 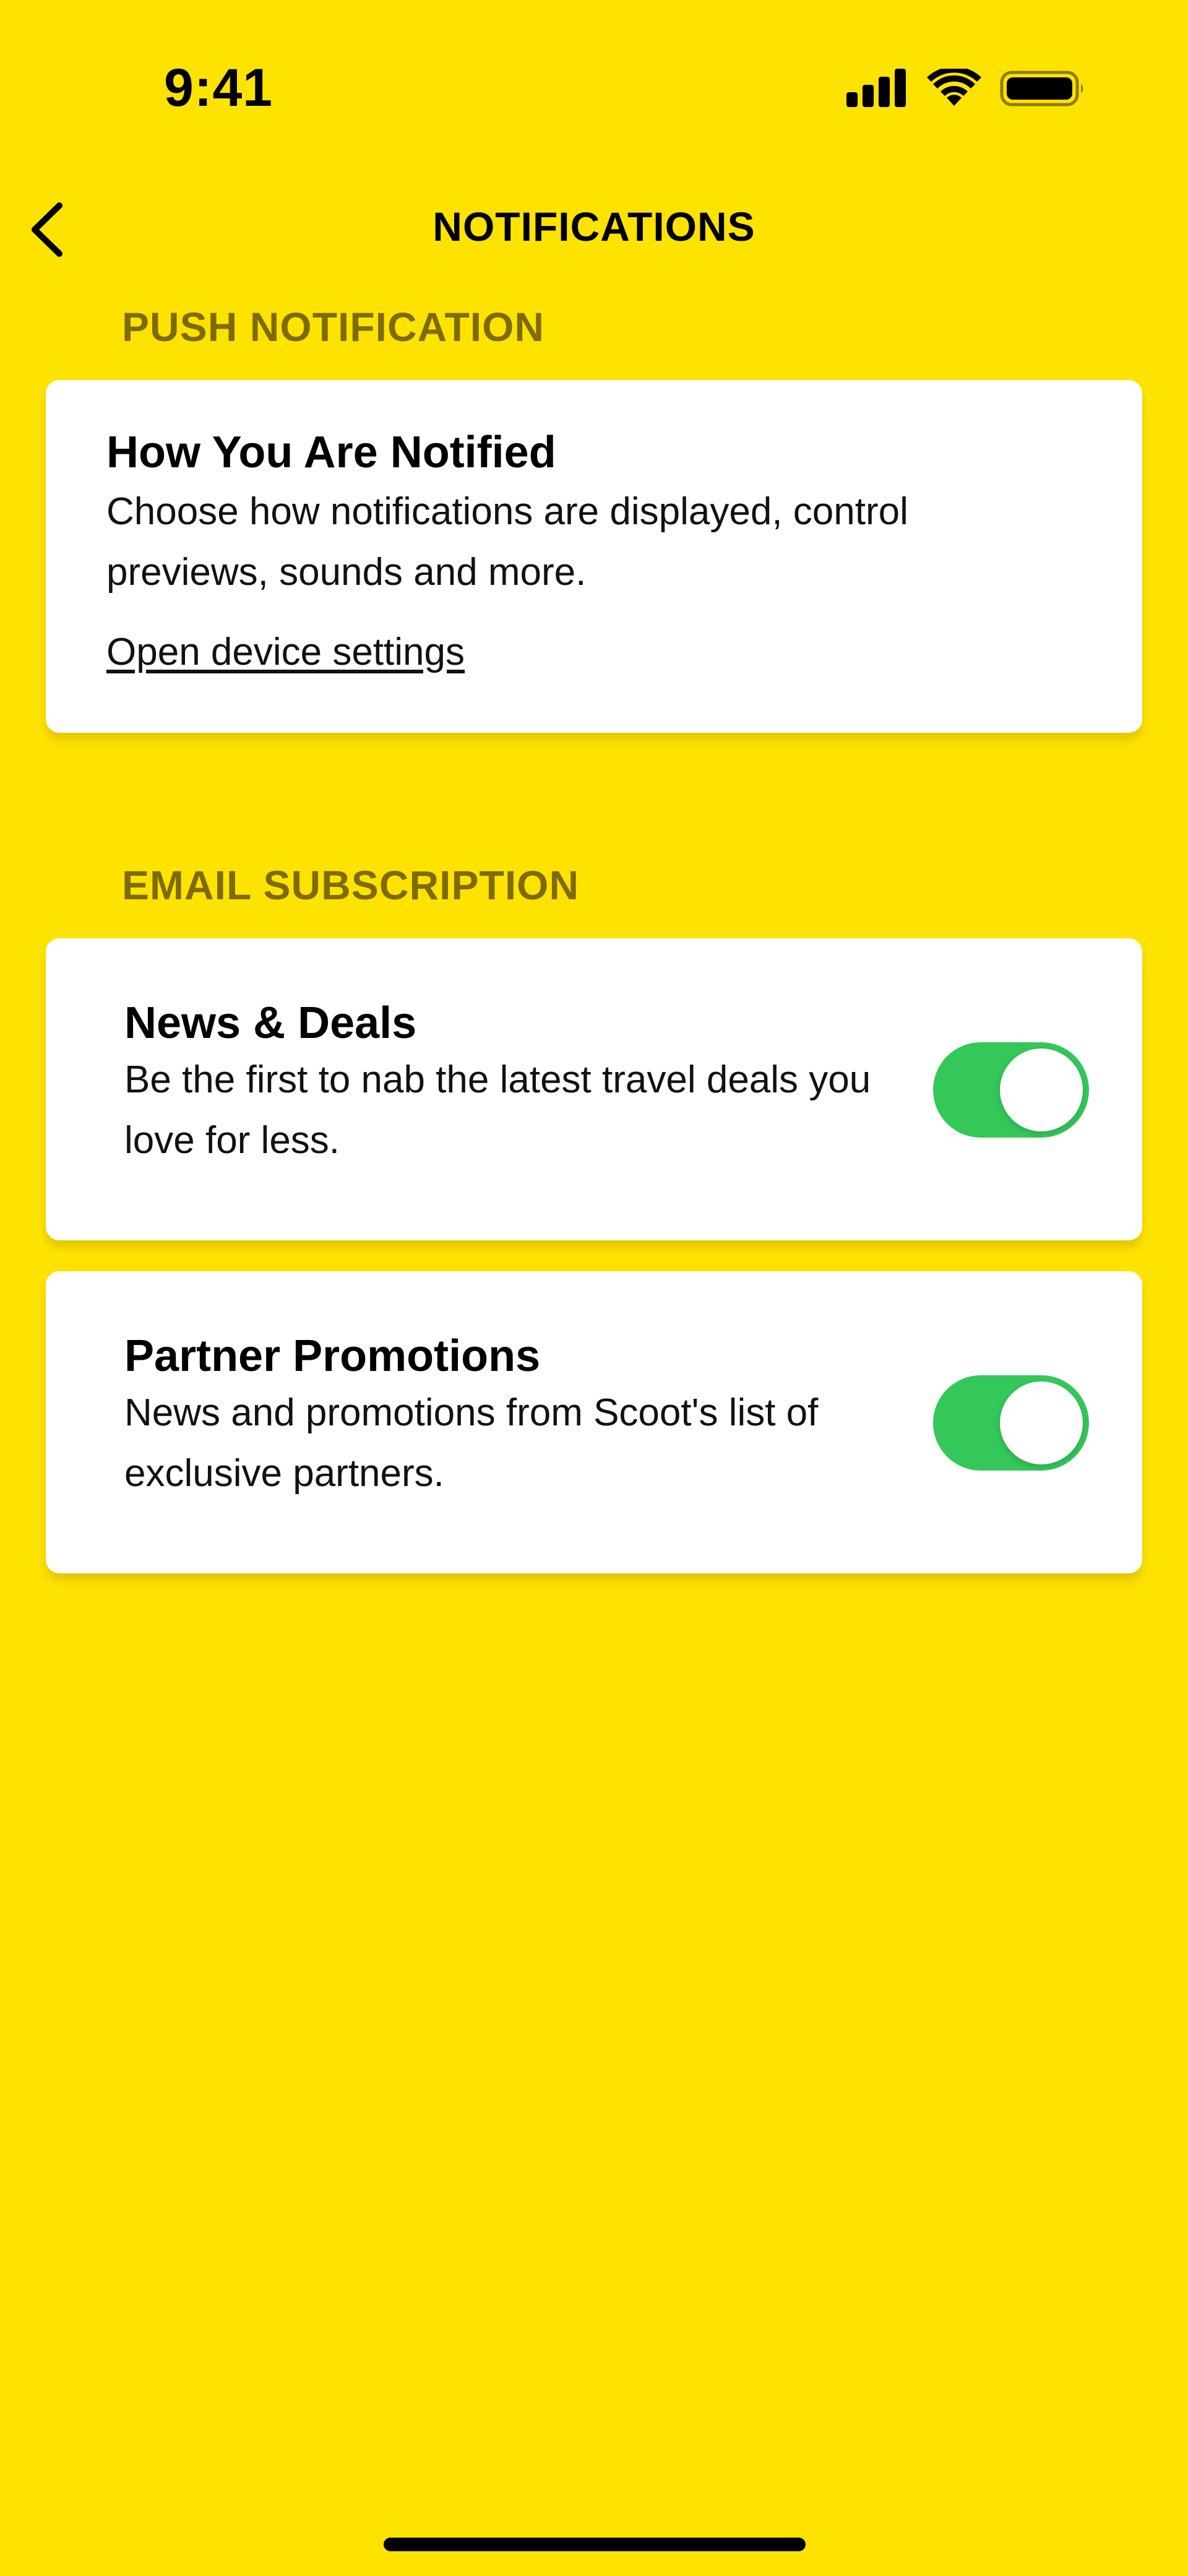 I want to click on home-indicator, so click(x=595, y=2544).